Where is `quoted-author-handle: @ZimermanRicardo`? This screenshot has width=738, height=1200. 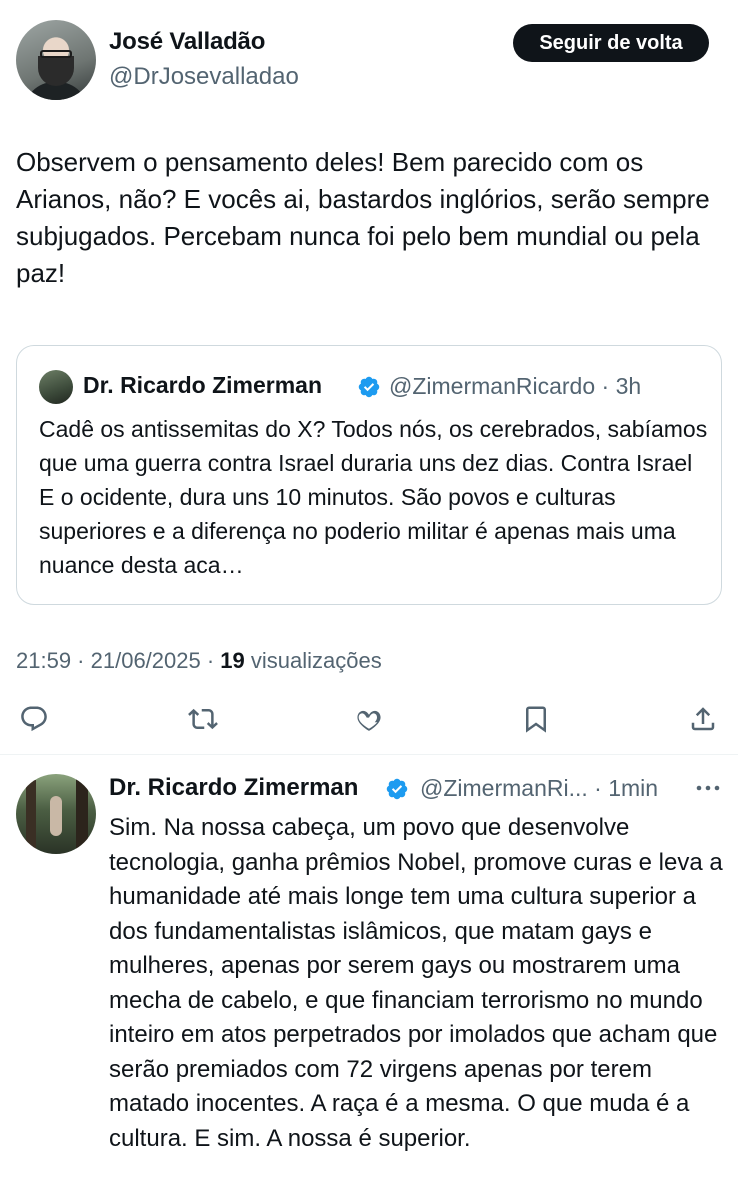
quoted-author-handle: @ZimermanRicardo is located at coordinates (492, 386).